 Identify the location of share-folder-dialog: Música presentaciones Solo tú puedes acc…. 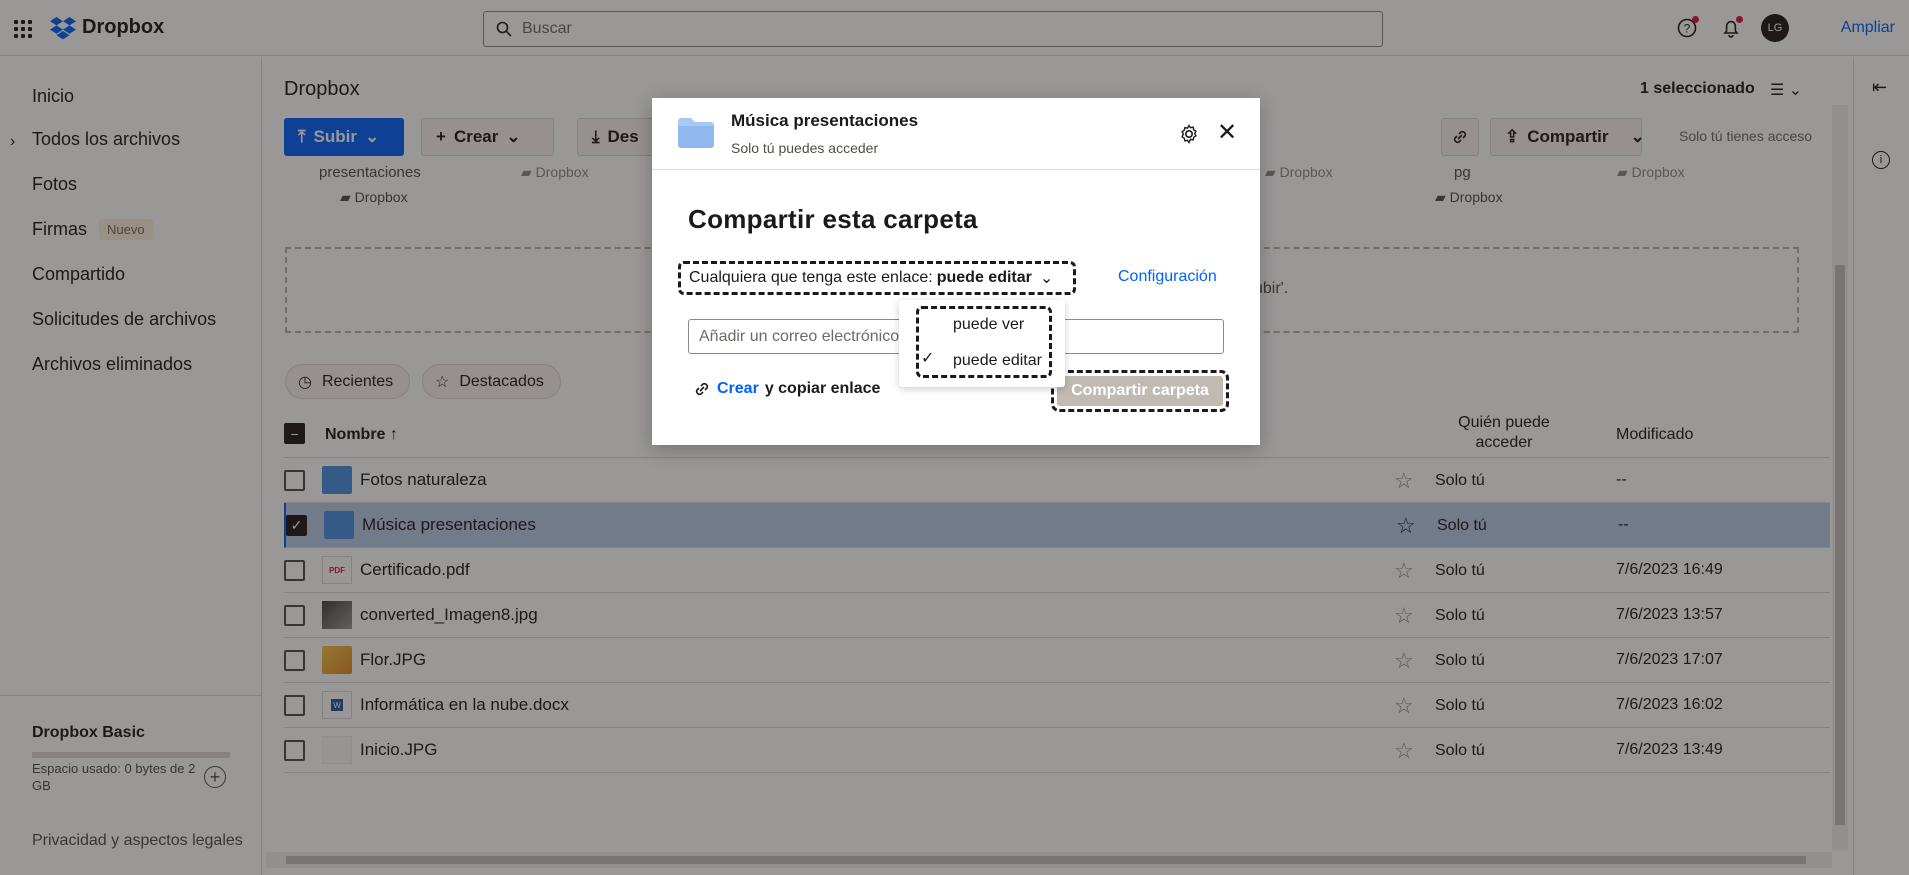
(956, 271).